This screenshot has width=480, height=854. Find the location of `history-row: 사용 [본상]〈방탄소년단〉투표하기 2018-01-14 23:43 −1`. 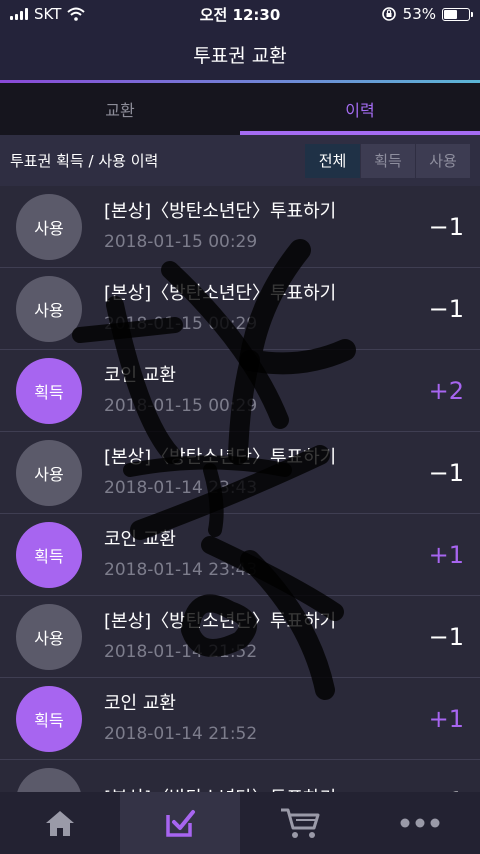

history-row: 사용 [본상]〈방탄소년단〉투표하기 2018-01-14 23:43 −1 is located at coordinates (240, 473).